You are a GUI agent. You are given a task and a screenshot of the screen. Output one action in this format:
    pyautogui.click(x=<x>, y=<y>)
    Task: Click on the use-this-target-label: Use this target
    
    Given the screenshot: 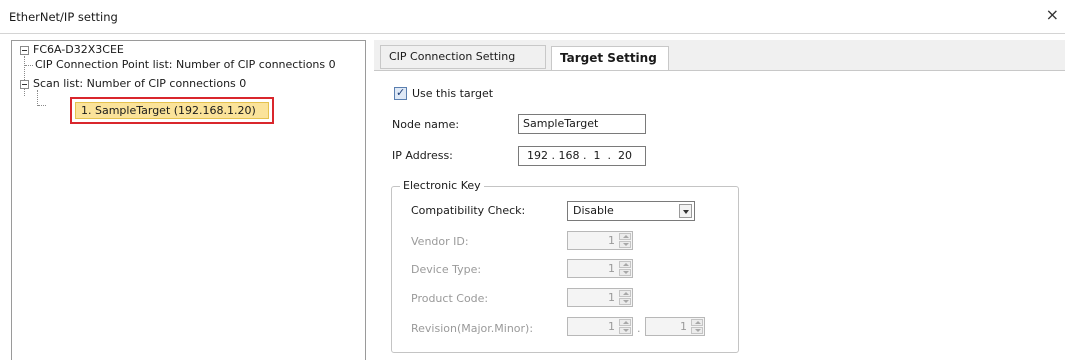 What is the action you would take?
    pyautogui.click(x=453, y=93)
    